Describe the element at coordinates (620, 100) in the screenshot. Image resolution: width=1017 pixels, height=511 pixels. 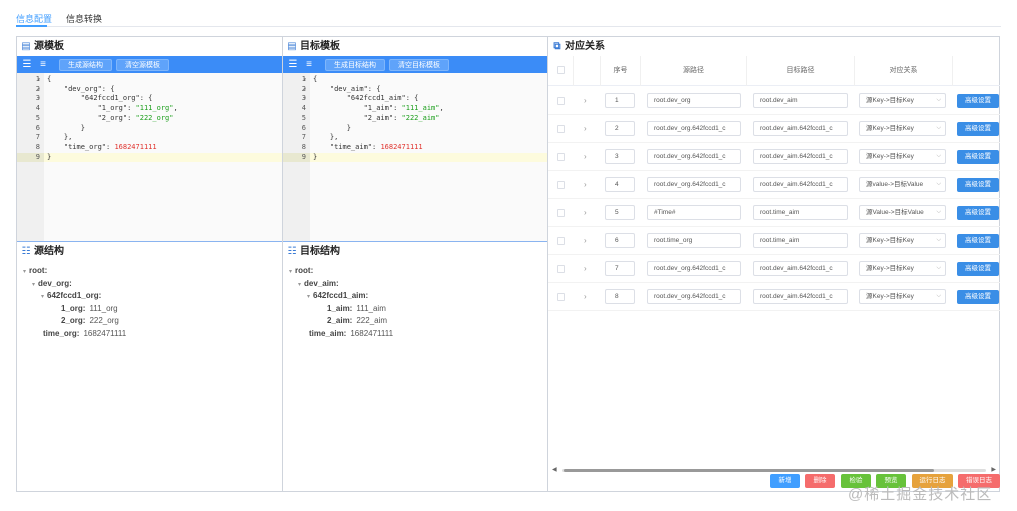
I see `index-input: 1` at that location.